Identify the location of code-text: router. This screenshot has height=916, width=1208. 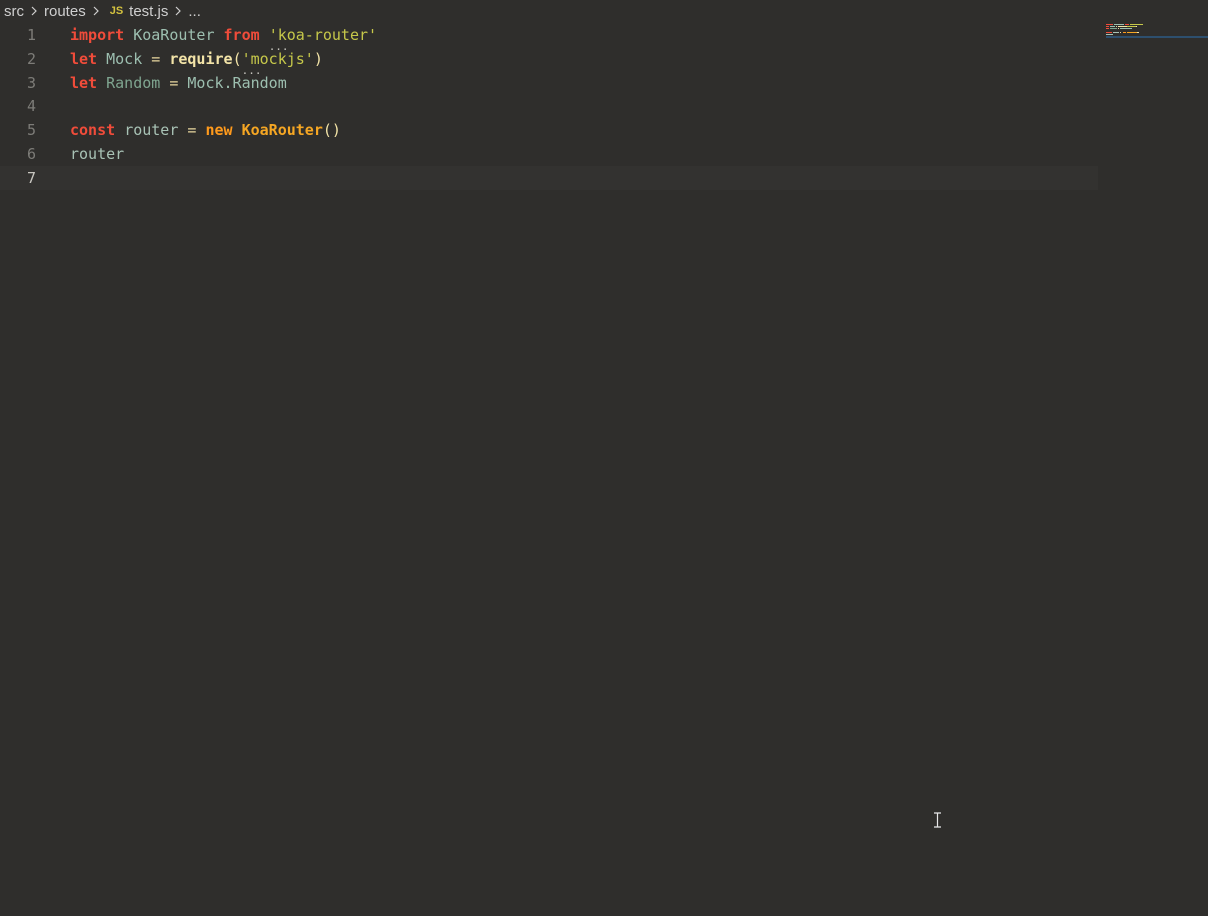
(97, 154).